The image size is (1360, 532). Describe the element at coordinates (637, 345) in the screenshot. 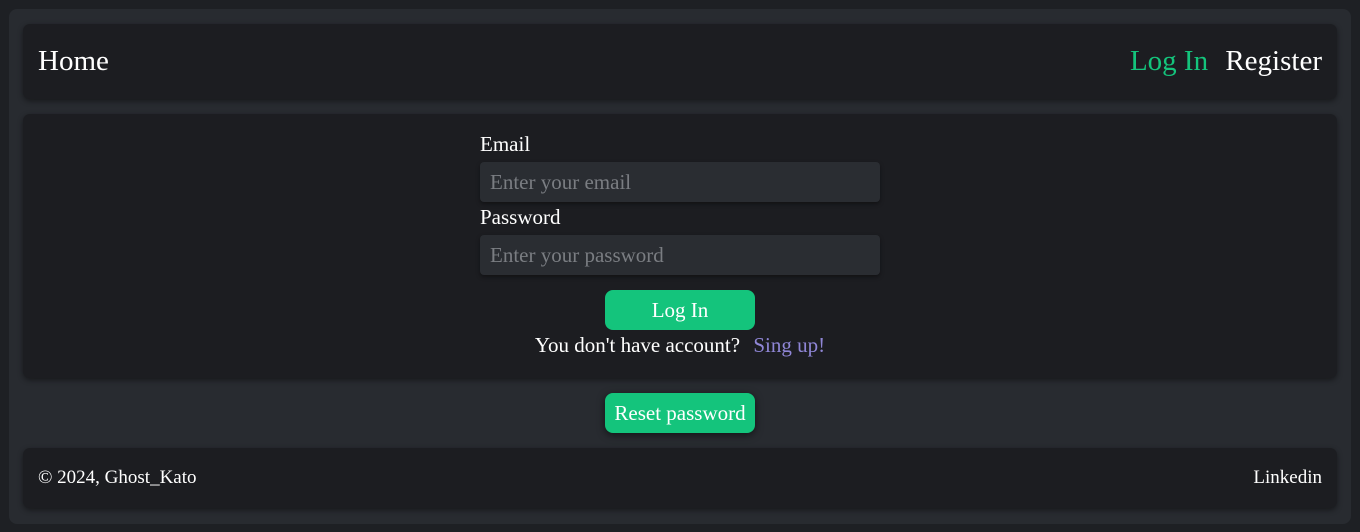

I see `signup-prompt: You don't have account?` at that location.